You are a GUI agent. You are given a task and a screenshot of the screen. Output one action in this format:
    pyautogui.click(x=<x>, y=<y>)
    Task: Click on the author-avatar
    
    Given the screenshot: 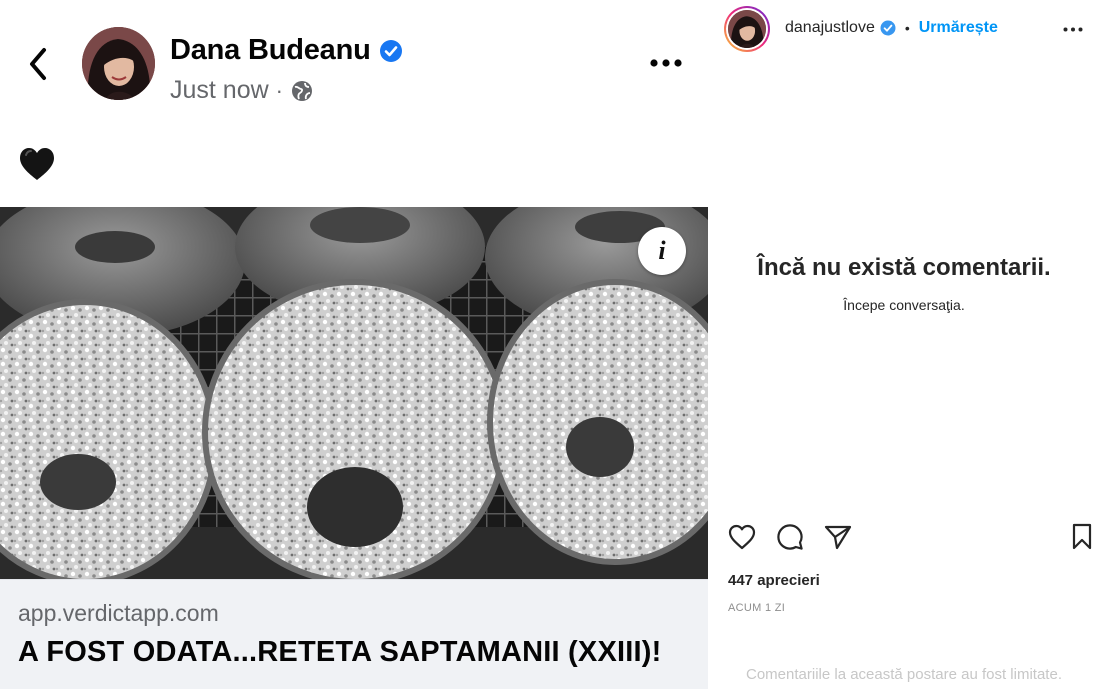 What is the action you would take?
    pyautogui.click(x=118, y=63)
    